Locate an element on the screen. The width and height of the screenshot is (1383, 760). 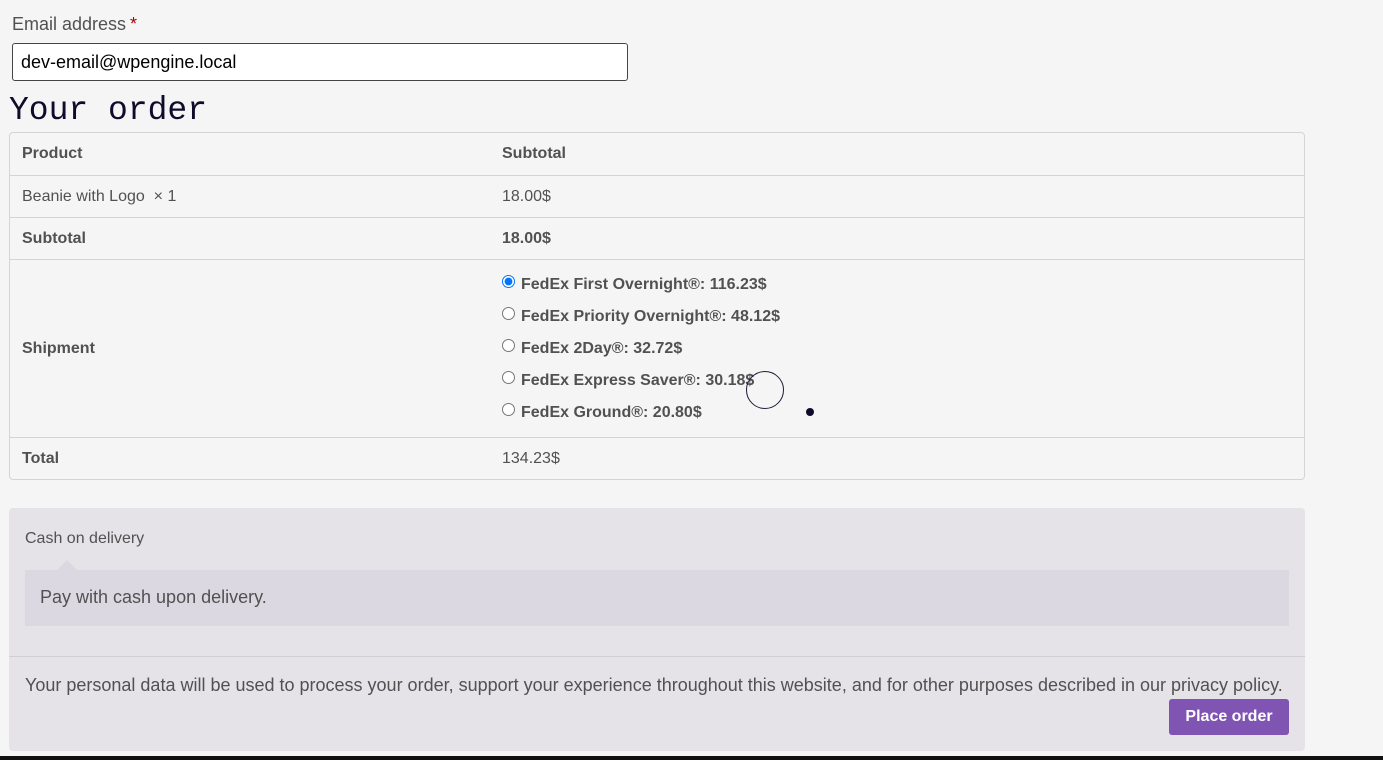
cursor-dot-icon is located at coordinates (810, 412).